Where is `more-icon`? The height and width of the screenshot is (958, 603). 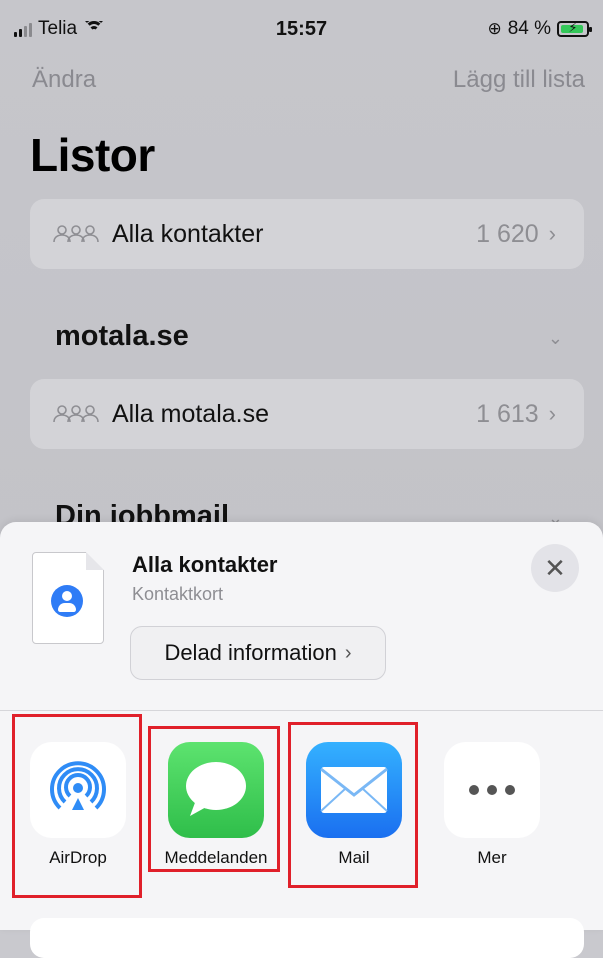
more-icon is located at coordinates (492, 790).